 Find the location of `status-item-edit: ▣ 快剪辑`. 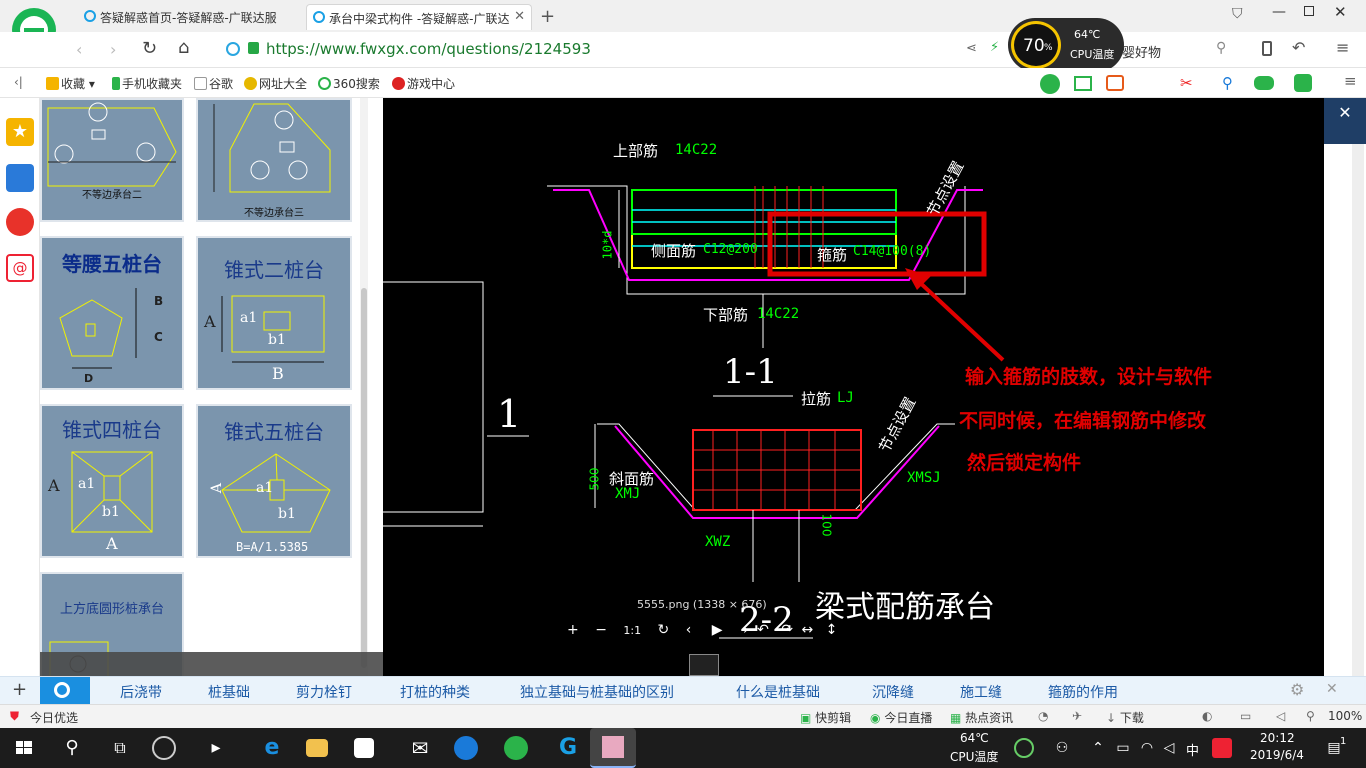

status-item-edit: ▣ 快剪辑 is located at coordinates (825, 717).